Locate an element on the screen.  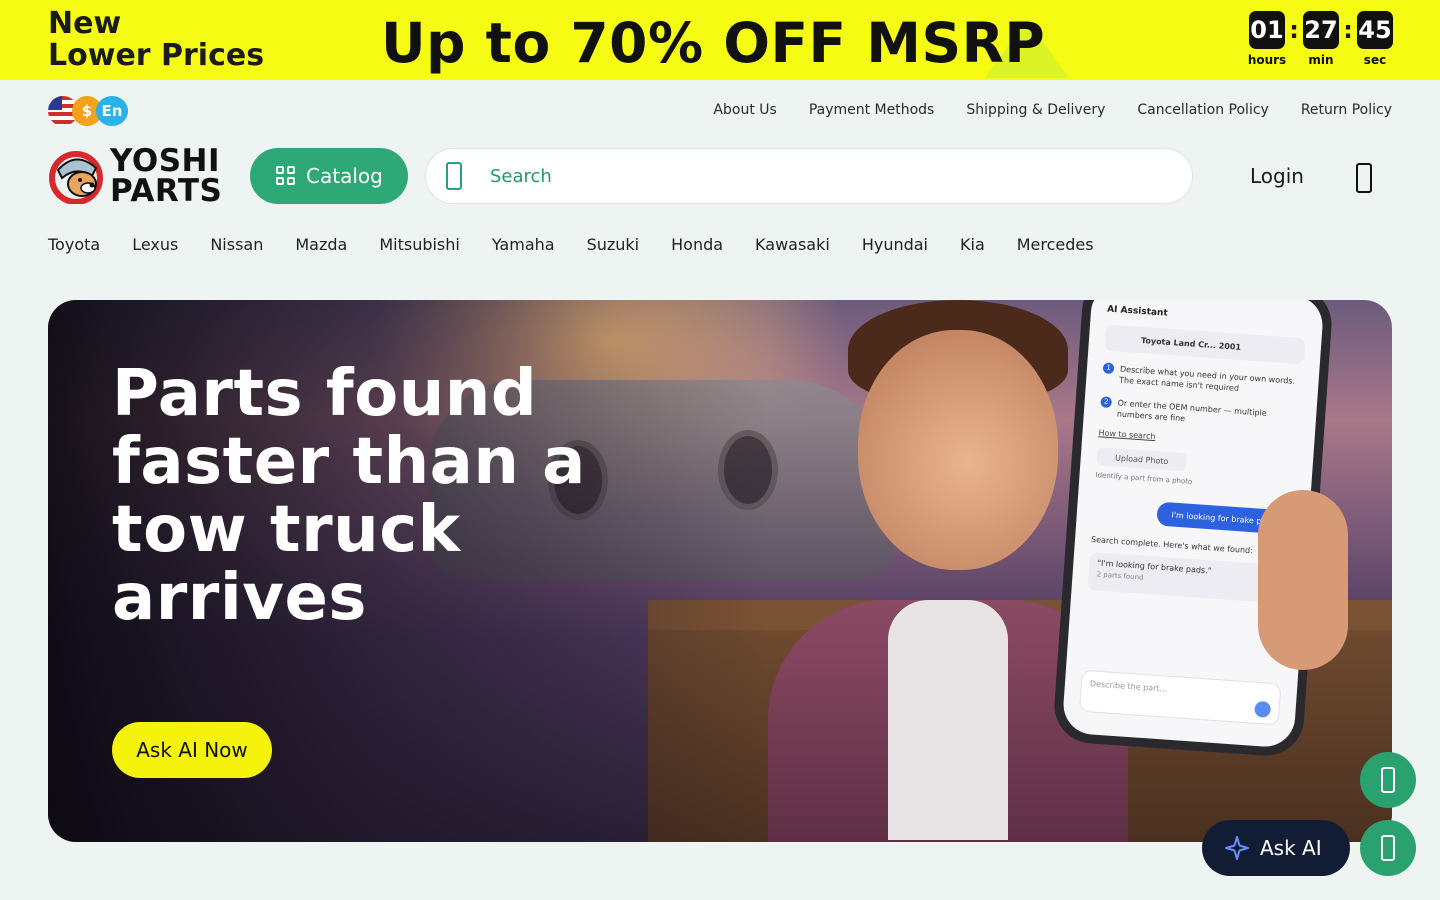
top-link-cancellation: Cancellation Policy is located at coordinates (1202, 110).